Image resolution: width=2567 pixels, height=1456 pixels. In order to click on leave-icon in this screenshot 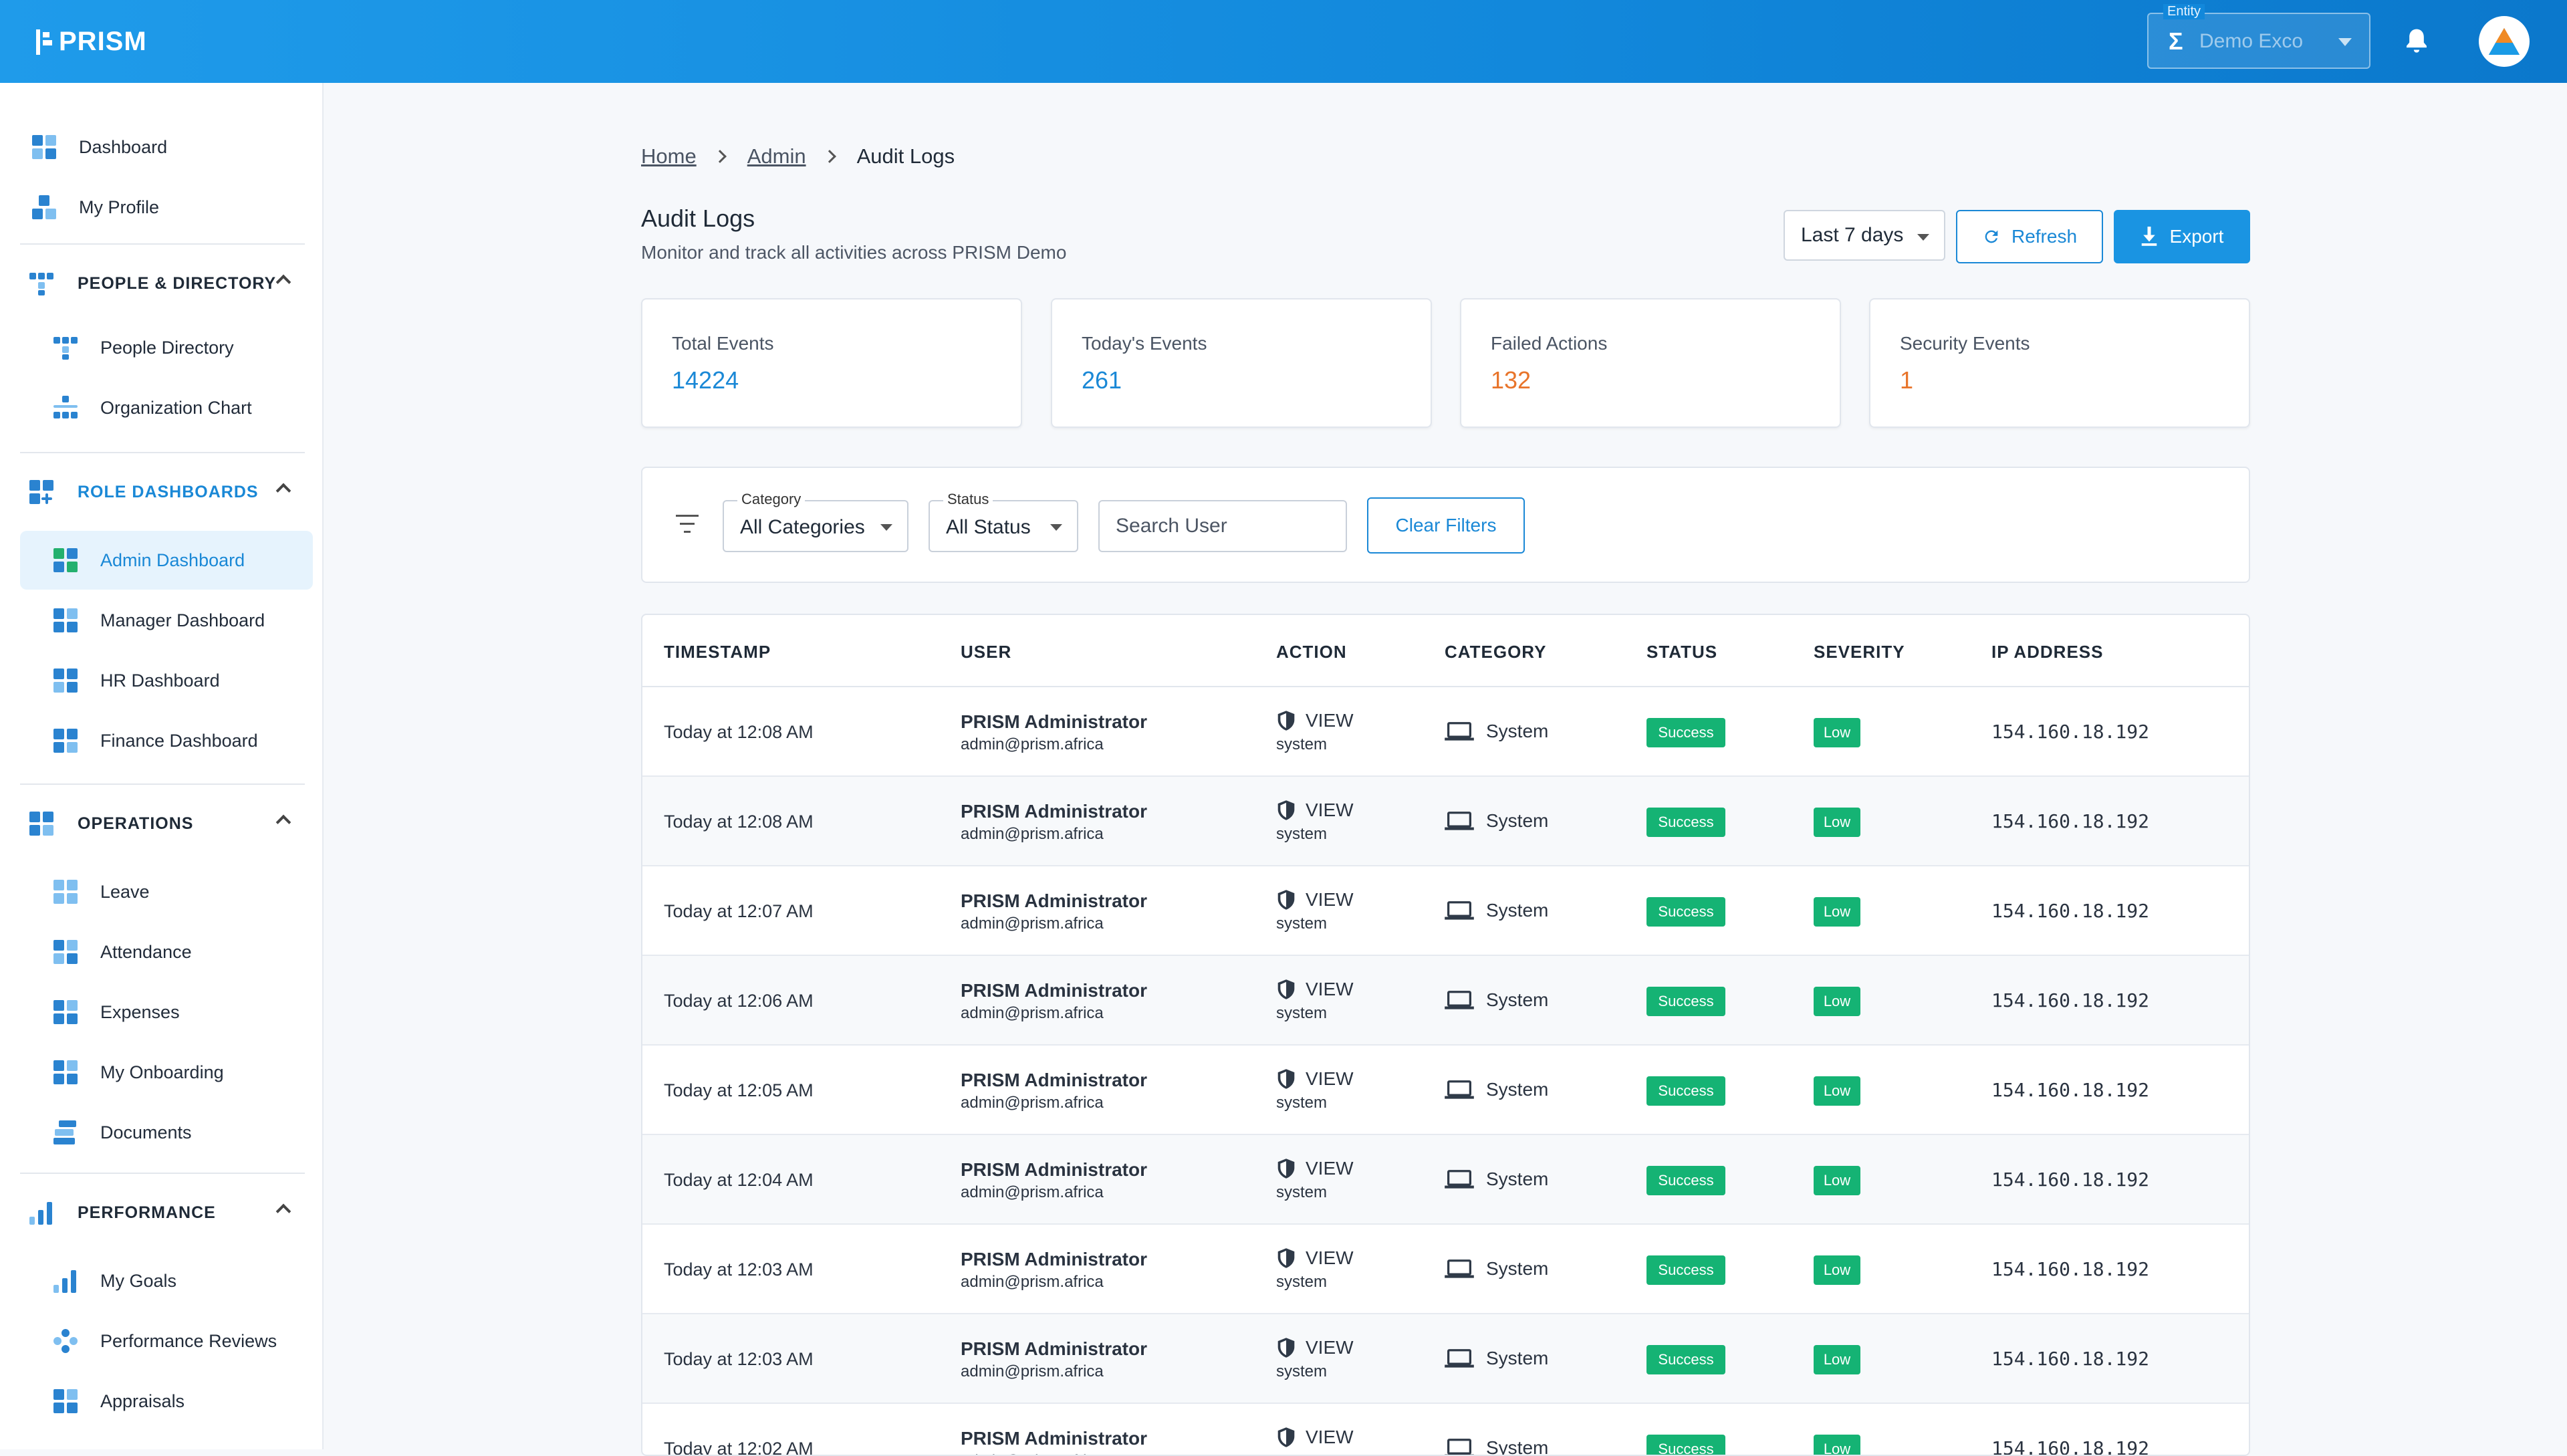, I will do `click(65, 892)`.